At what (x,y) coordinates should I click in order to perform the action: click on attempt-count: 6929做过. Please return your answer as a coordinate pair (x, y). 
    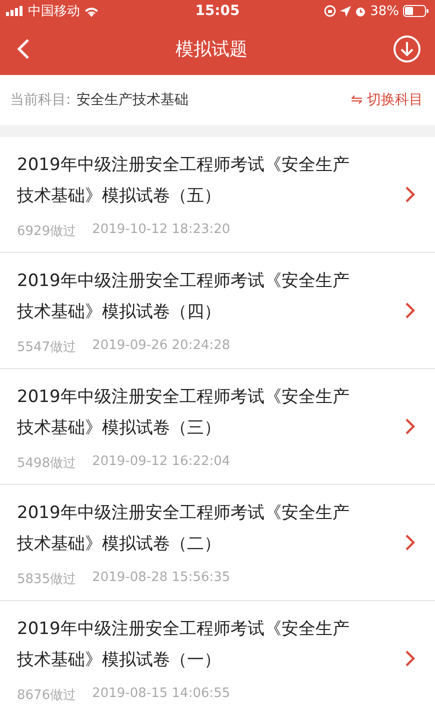
    Looking at the image, I should click on (46, 231).